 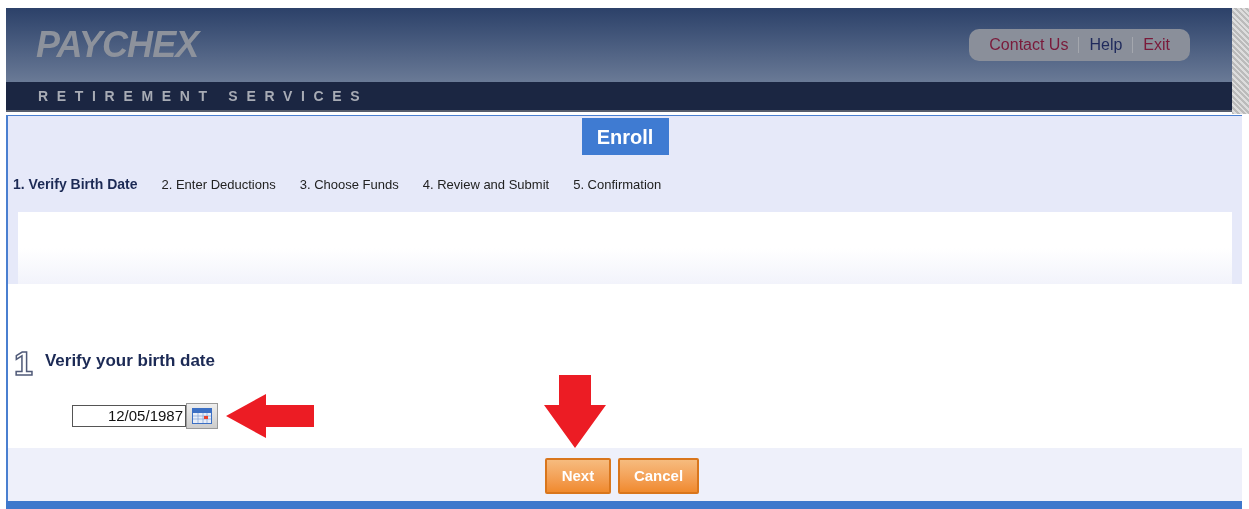 What do you see at coordinates (1029, 45) in the screenshot?
I see `header-link: Contact Us` at bounding box center [1029, 45].